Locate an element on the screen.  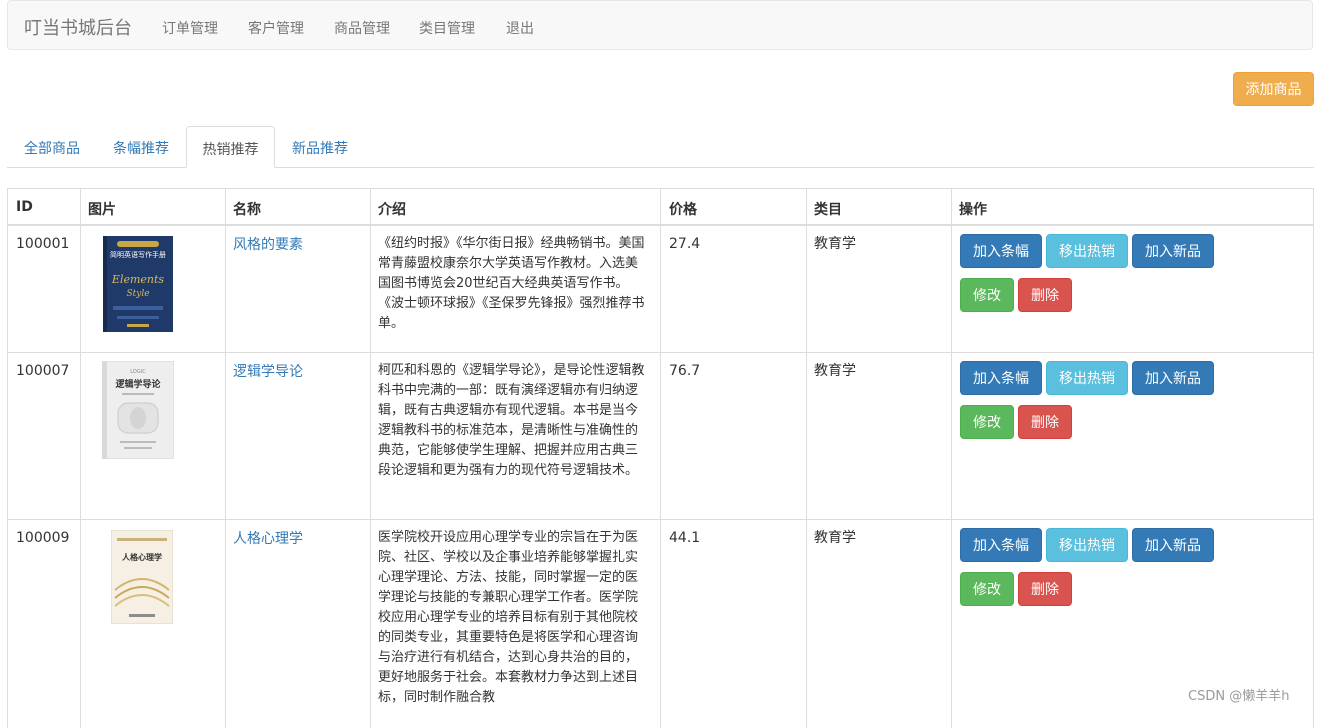
row-id: 100001 is located at coordinates (43, 244).